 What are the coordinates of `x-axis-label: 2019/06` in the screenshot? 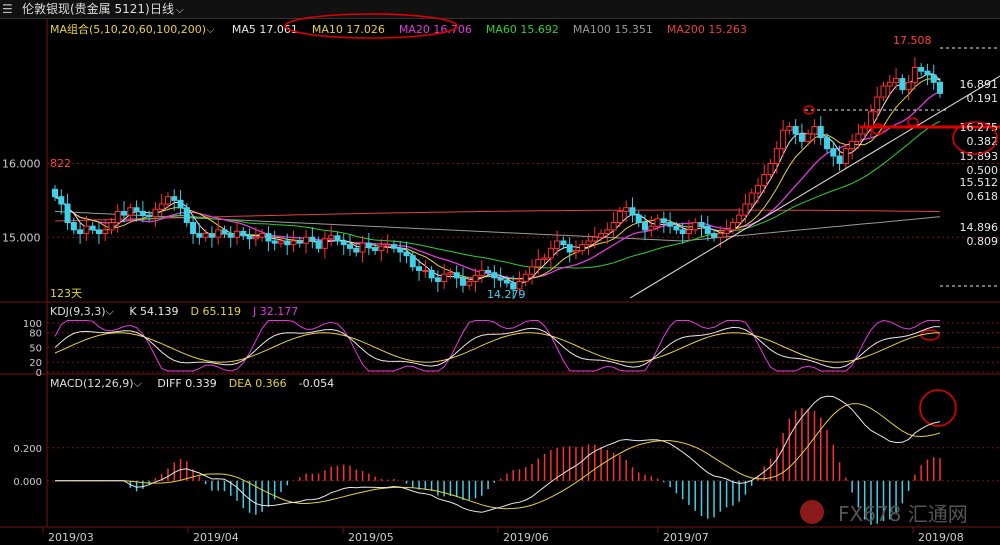 It's located at (526, 537).